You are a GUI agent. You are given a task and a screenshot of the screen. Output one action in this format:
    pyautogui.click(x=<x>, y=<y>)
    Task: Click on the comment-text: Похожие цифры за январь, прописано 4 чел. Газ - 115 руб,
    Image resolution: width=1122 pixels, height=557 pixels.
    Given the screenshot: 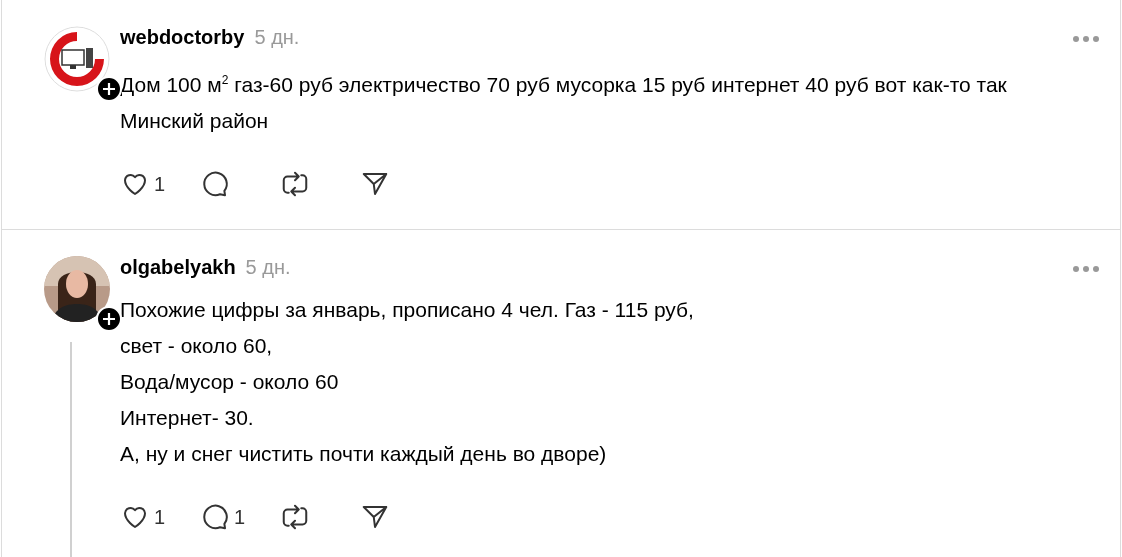 What is the action you would take?
    pyautogui.click(x=407, y=310)
    